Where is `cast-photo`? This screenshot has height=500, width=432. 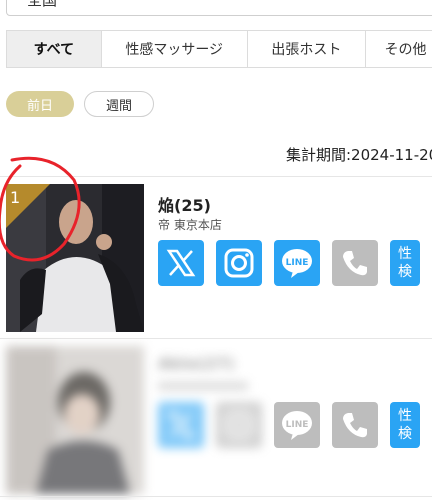 cast-photo is located at coordinates (75, 420).